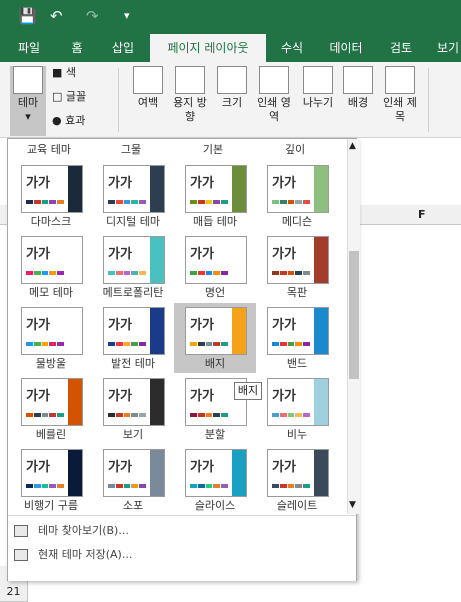  What do you see at coordinates (215, 267) in the screenshot?
I see `theme-tile: 가가 명언` at bounding box center [215, 267].